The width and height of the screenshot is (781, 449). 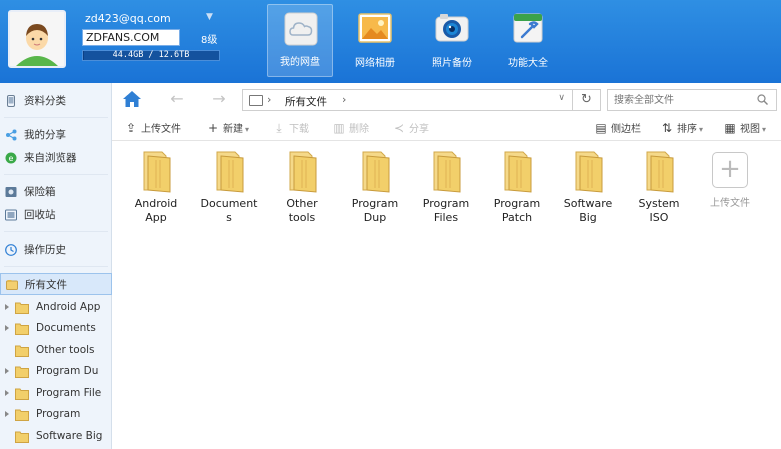 What do you see at coordinates (152, 128) in the screenshot?
I see `upload-button: ⇪ 上传文件` at bounding box center [152, 128].